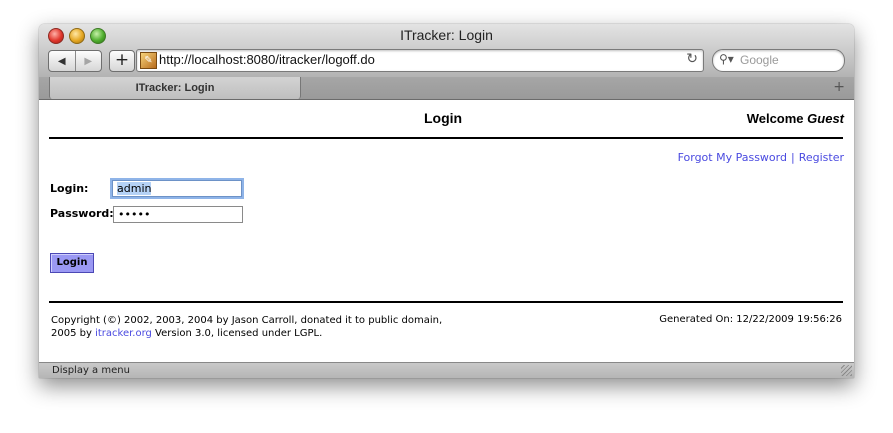 This screenshot has width=893, height=433. I want to click on account-links: Forgot My Password | Register, so click(761, 157).